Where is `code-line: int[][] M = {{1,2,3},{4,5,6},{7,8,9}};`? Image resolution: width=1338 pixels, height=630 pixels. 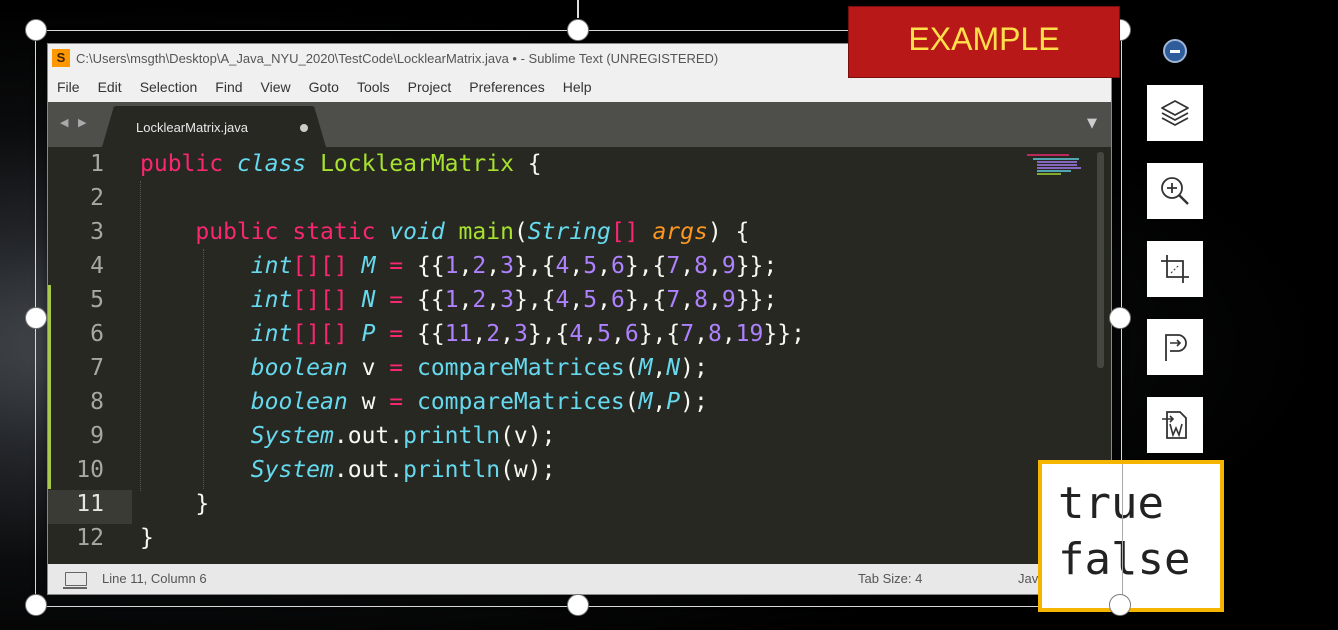 code-line: int[][] M = {{1,2,3},{4,5,6},{7,8,9}}; is located at coordinates (458, 266).